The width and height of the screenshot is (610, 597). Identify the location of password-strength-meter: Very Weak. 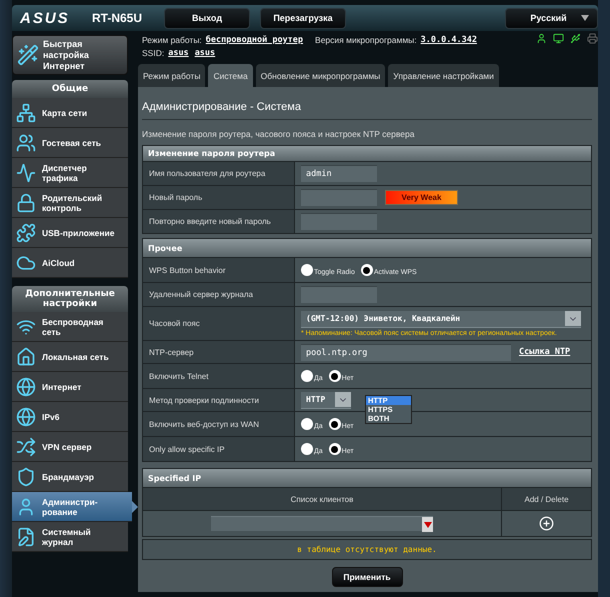
(421, 197).